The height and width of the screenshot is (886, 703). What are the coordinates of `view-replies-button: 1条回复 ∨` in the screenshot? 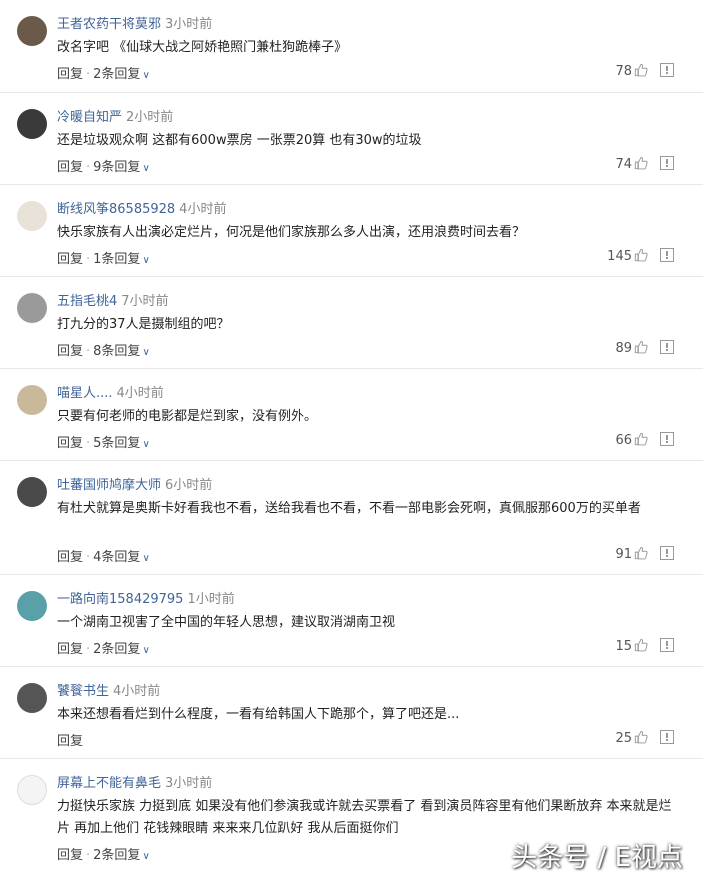 It's located at (121, 259).